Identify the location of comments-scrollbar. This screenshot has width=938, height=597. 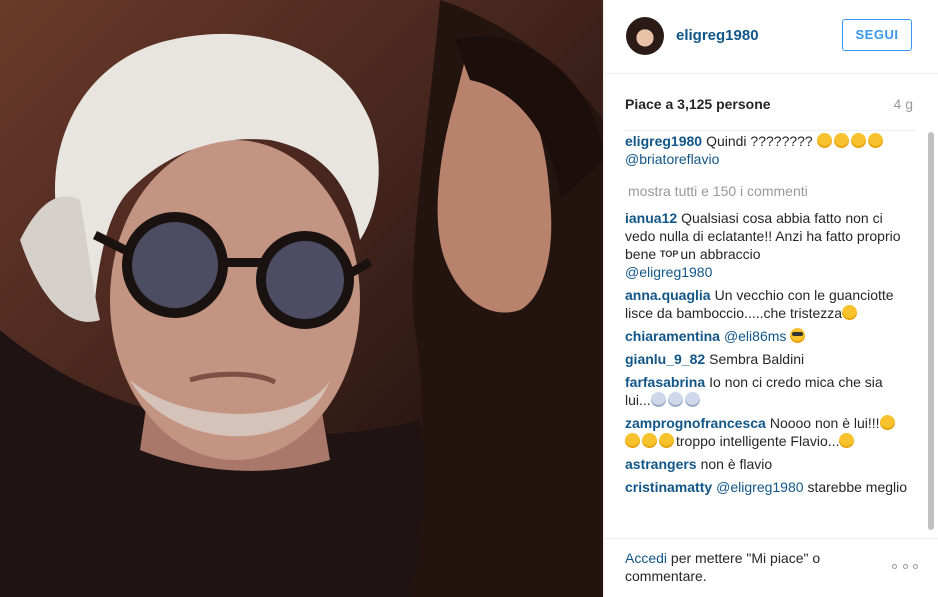
(931, 331).